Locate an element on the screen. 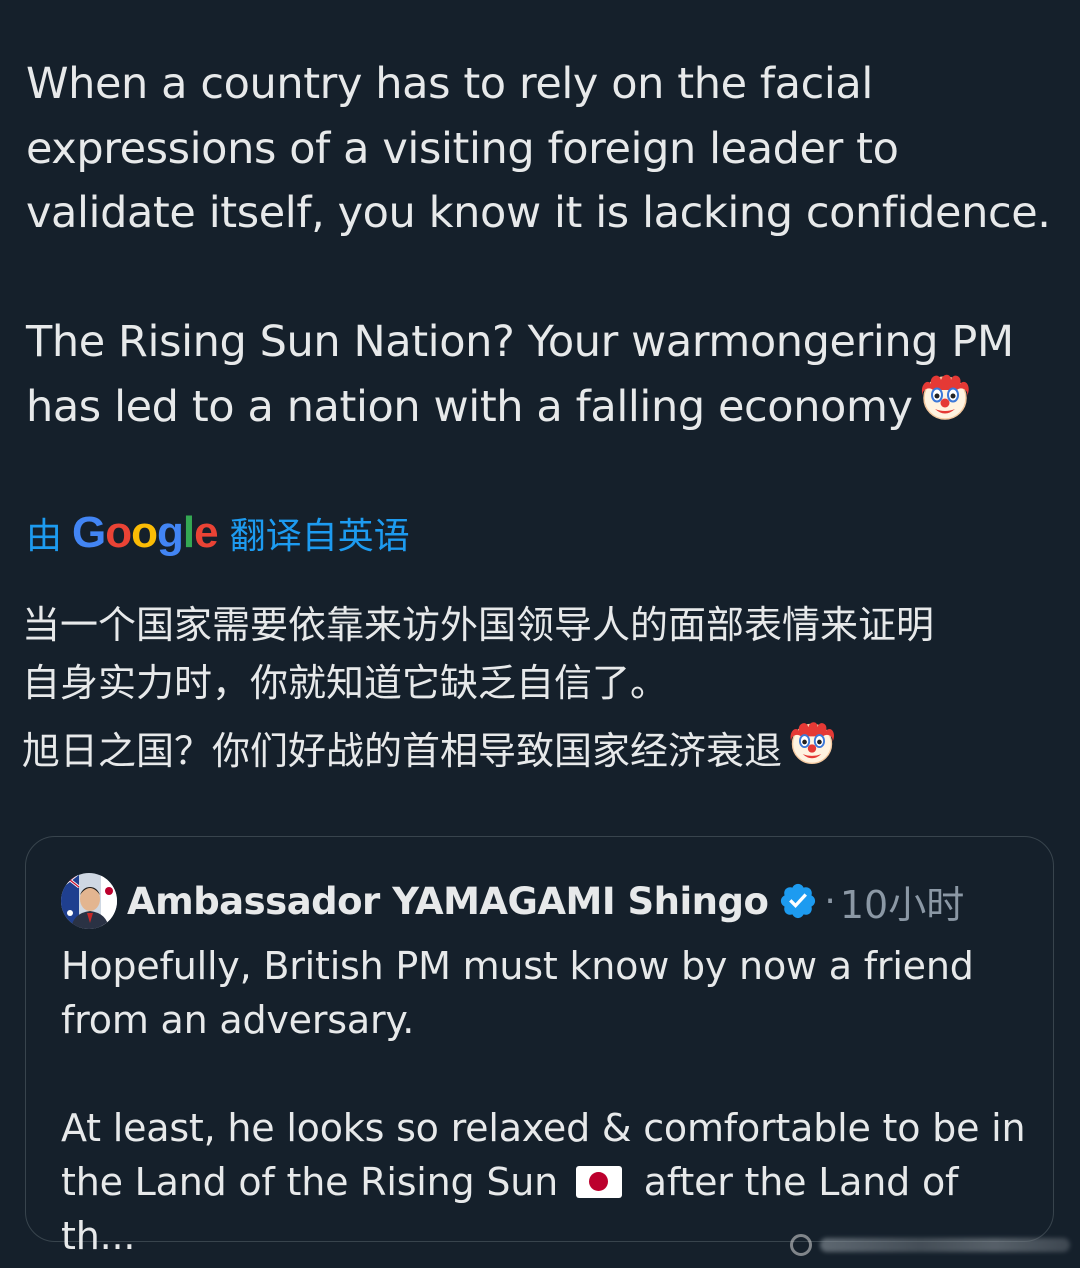  translation-suffix: 翻译自英语 is located at coordinates (319, 536).